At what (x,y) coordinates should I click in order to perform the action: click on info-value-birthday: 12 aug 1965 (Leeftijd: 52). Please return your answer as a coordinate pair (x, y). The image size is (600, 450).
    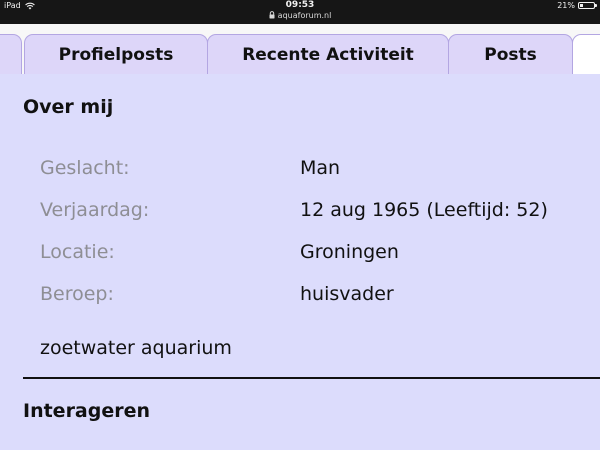
    Looking at the image, I should click on (424, 210).